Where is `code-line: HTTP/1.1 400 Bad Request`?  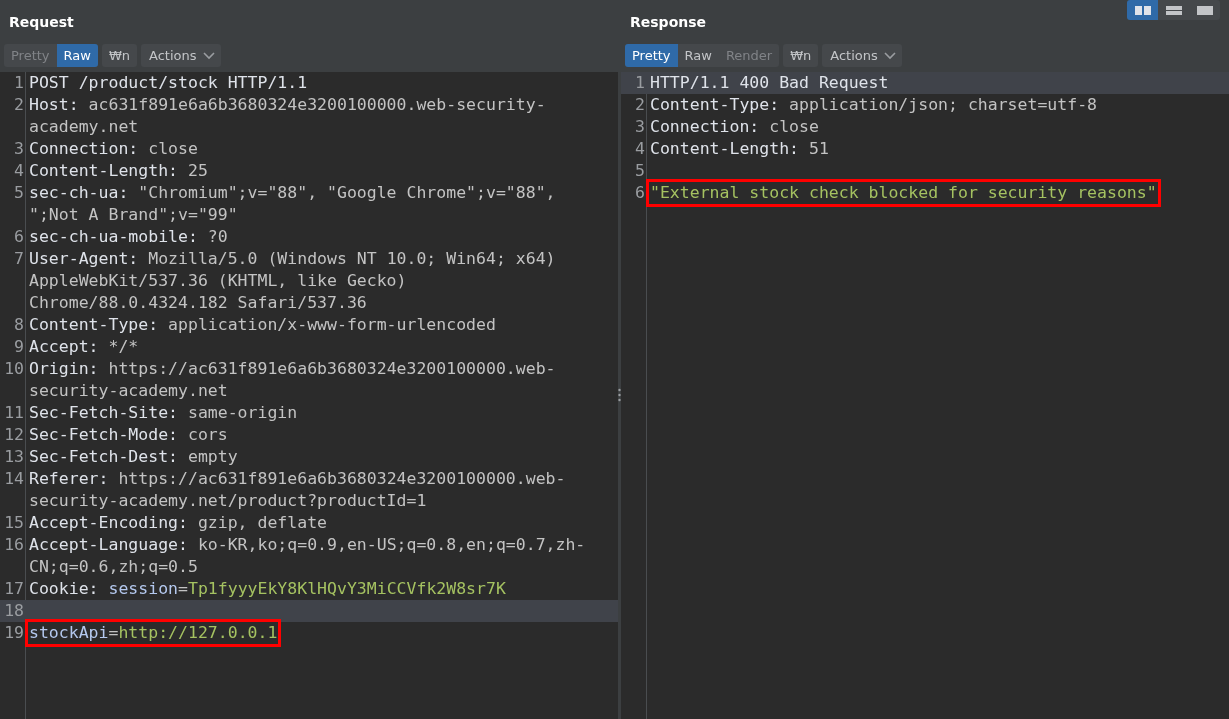
code-line: HTTP/1.1 400 Bad Request is located at coordinates (769, 82).